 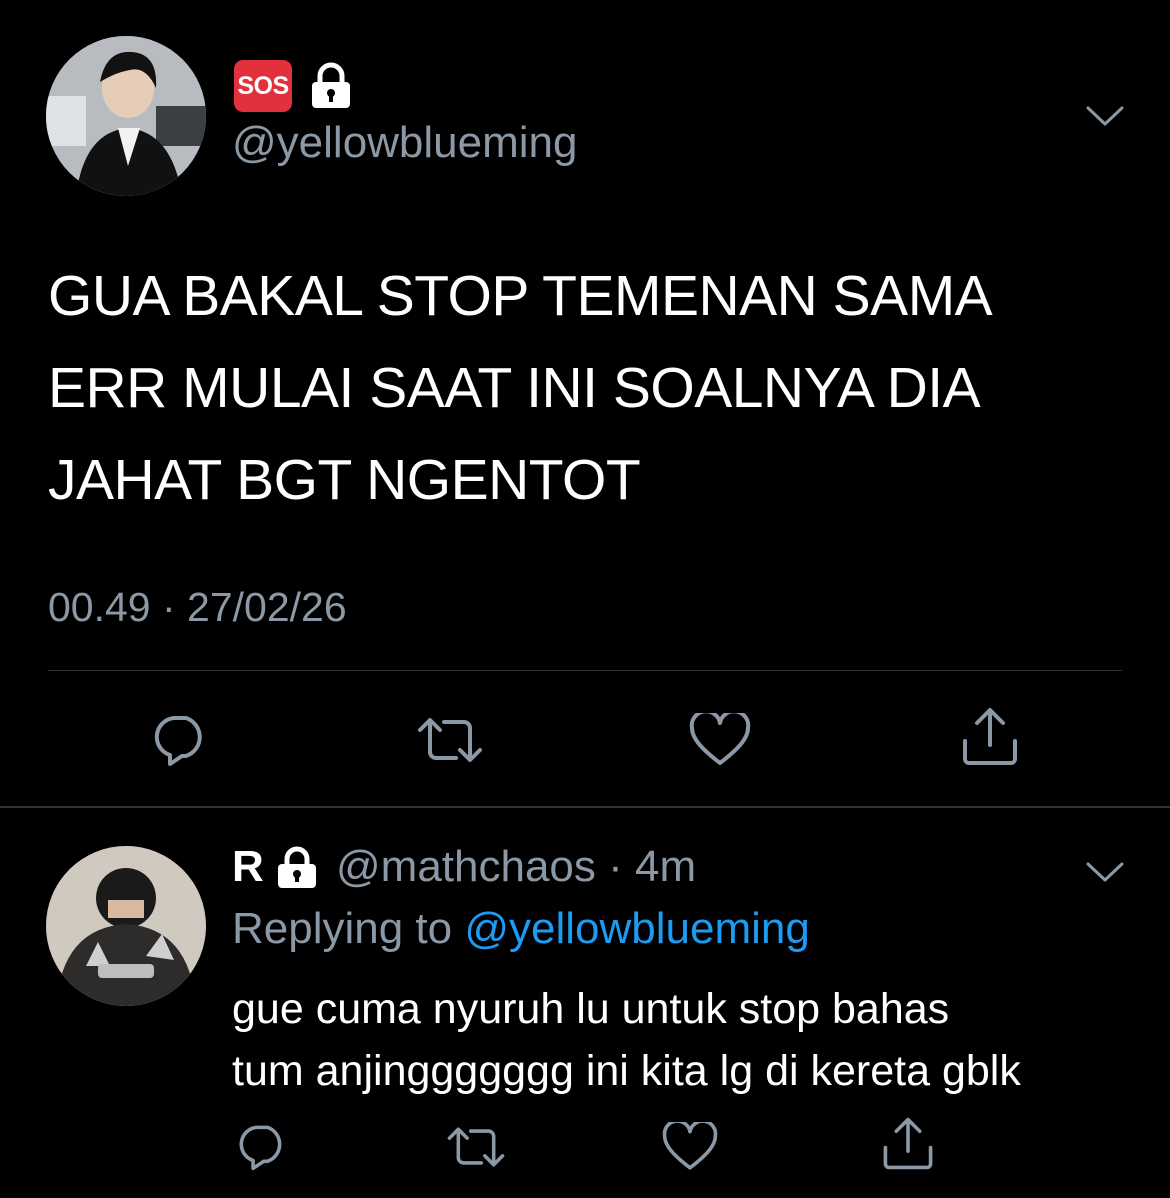 I want to click on main-tweet-handle: @yellowblueming, so click(x=405, y=143).